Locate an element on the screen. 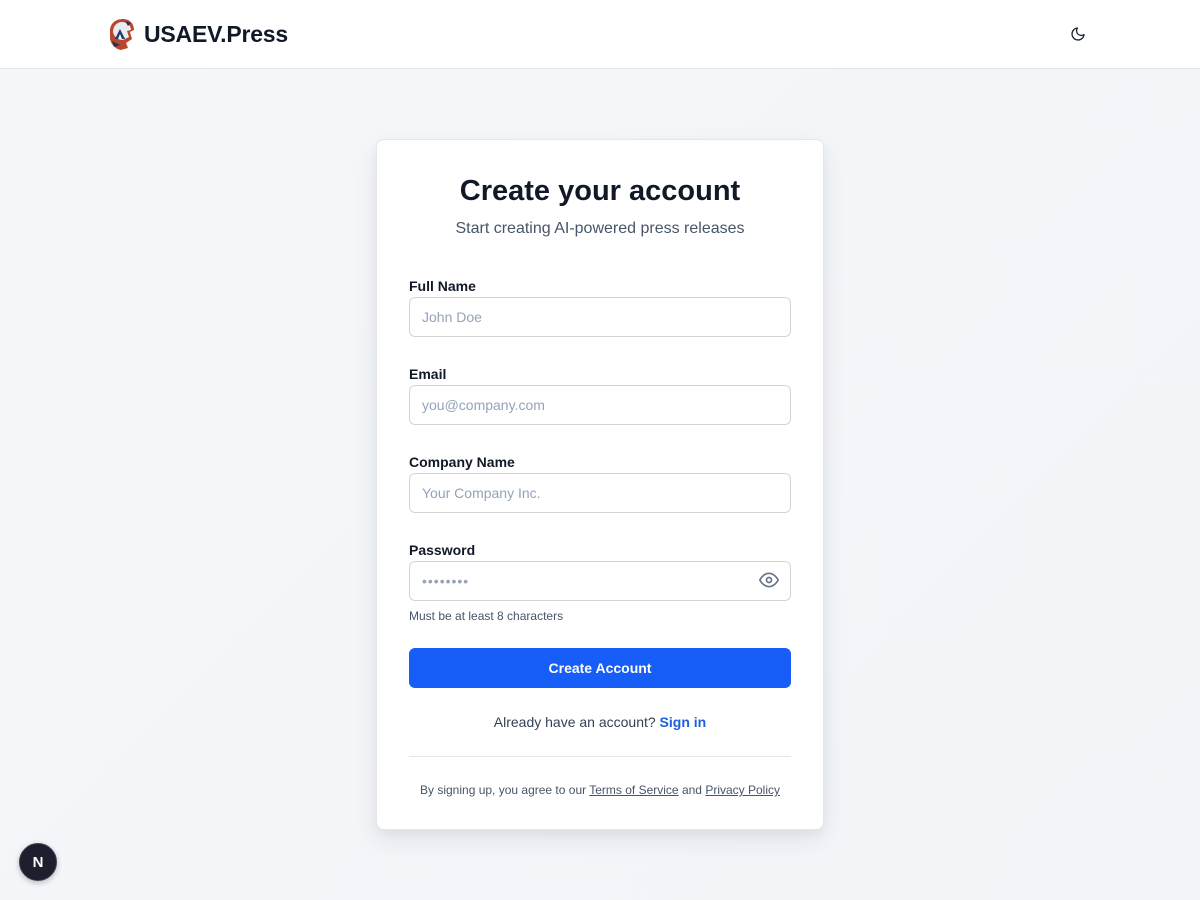 This screenshot has height=900, width=1200. eye-icon is located at coordinates (769, 580).